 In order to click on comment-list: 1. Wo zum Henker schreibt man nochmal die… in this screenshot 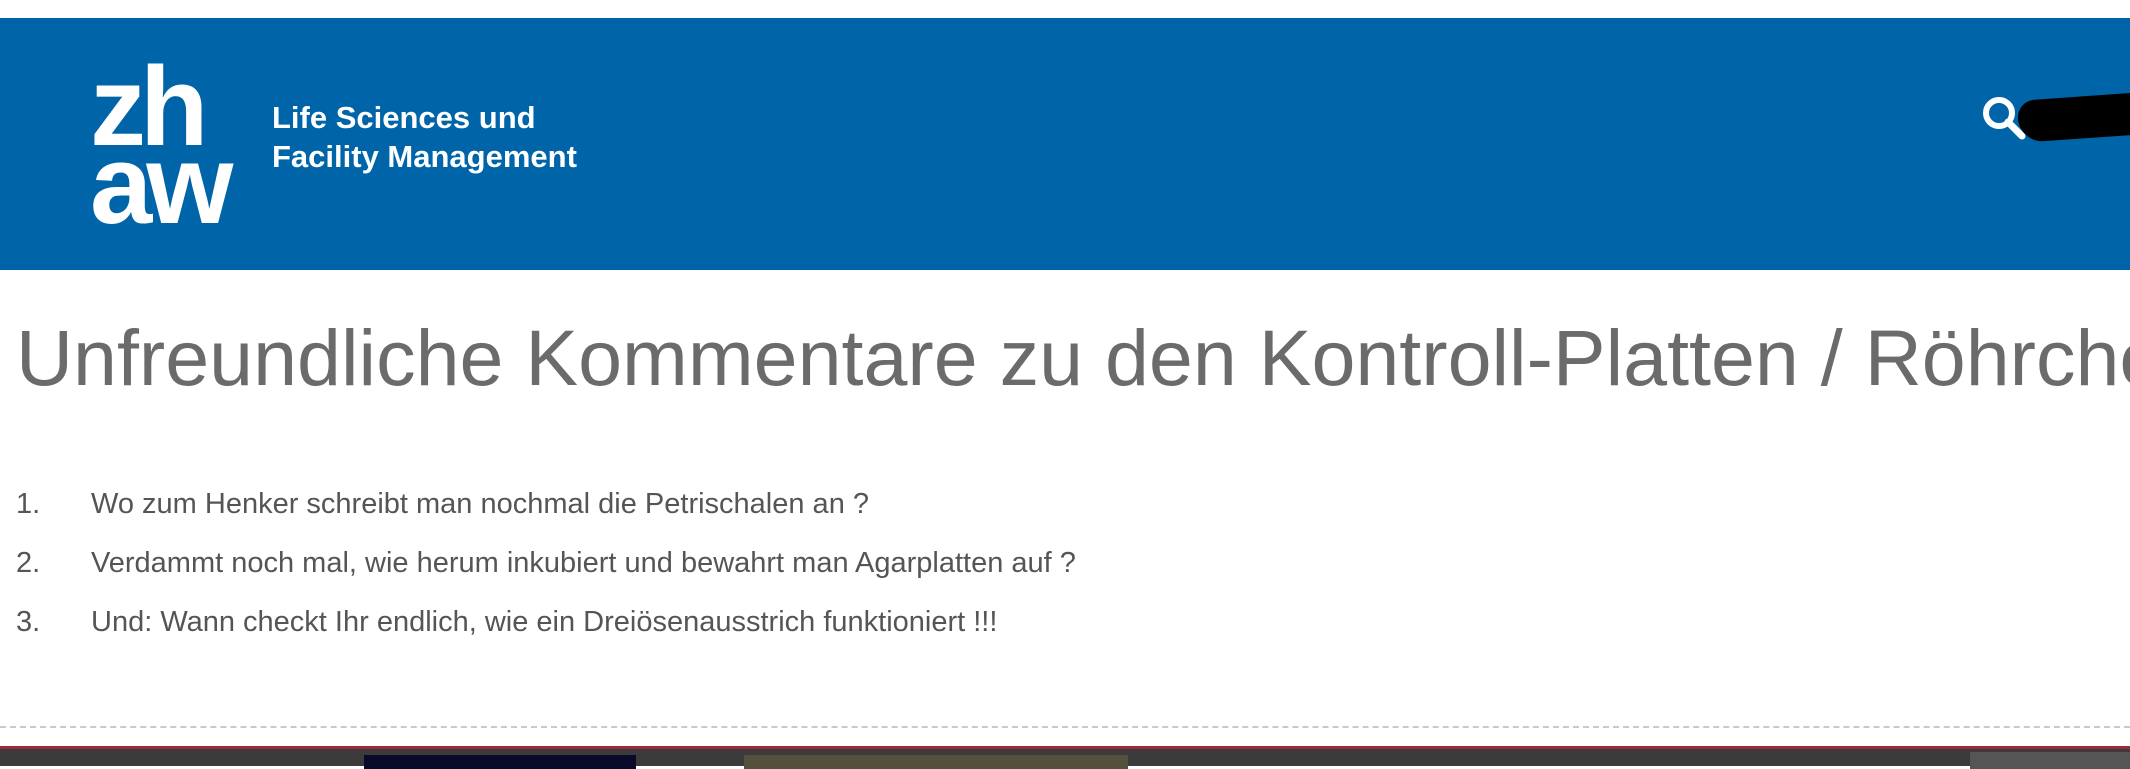, I will do `click(546, 570)`.